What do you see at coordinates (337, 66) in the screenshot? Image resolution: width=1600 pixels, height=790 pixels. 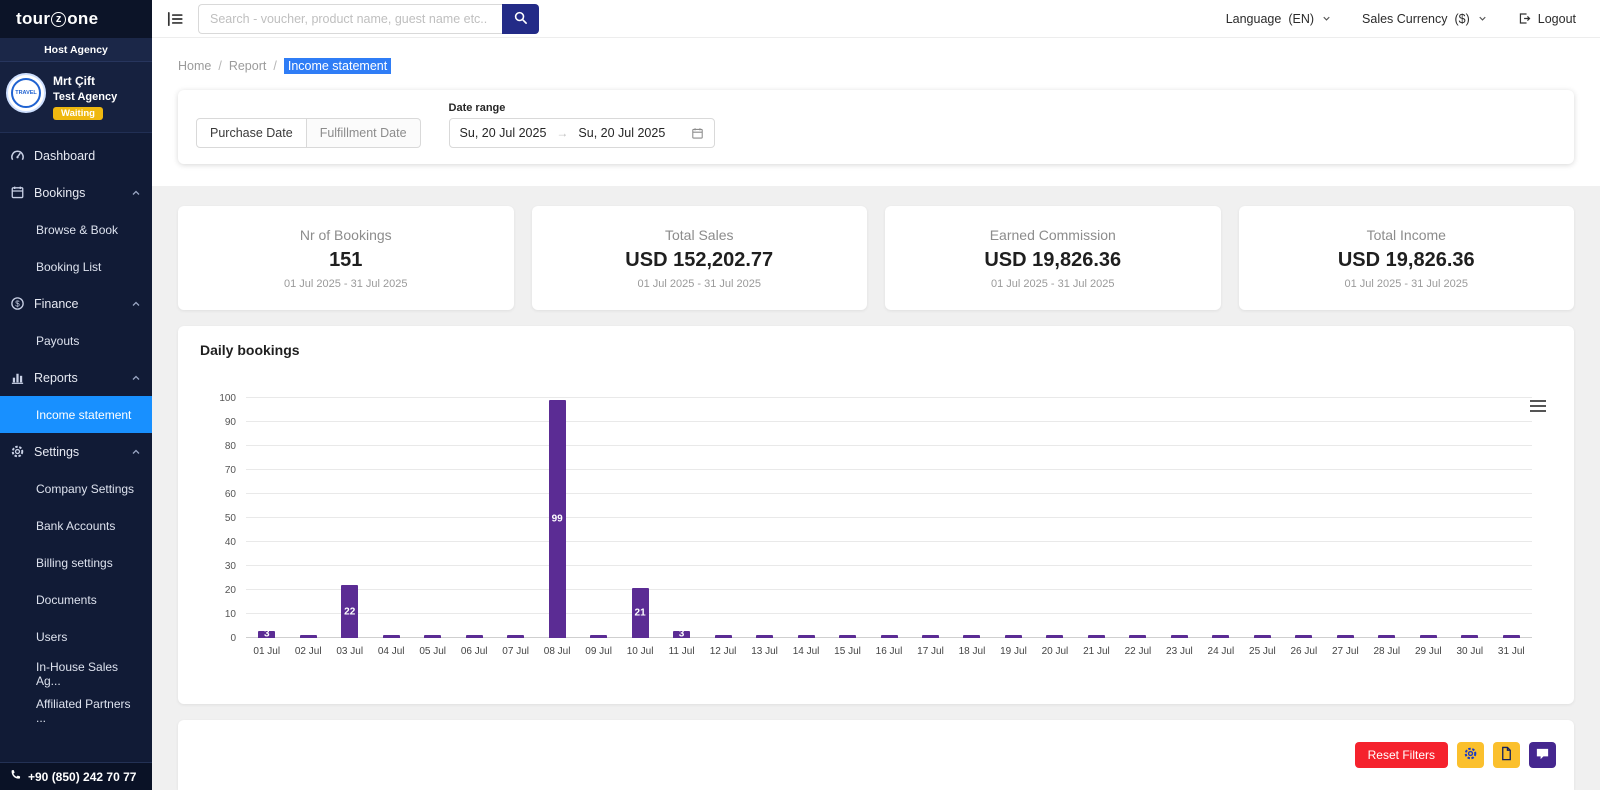 I see `breadcrumb-item-income-statement: Income statement` at bounding box center [337, 66].